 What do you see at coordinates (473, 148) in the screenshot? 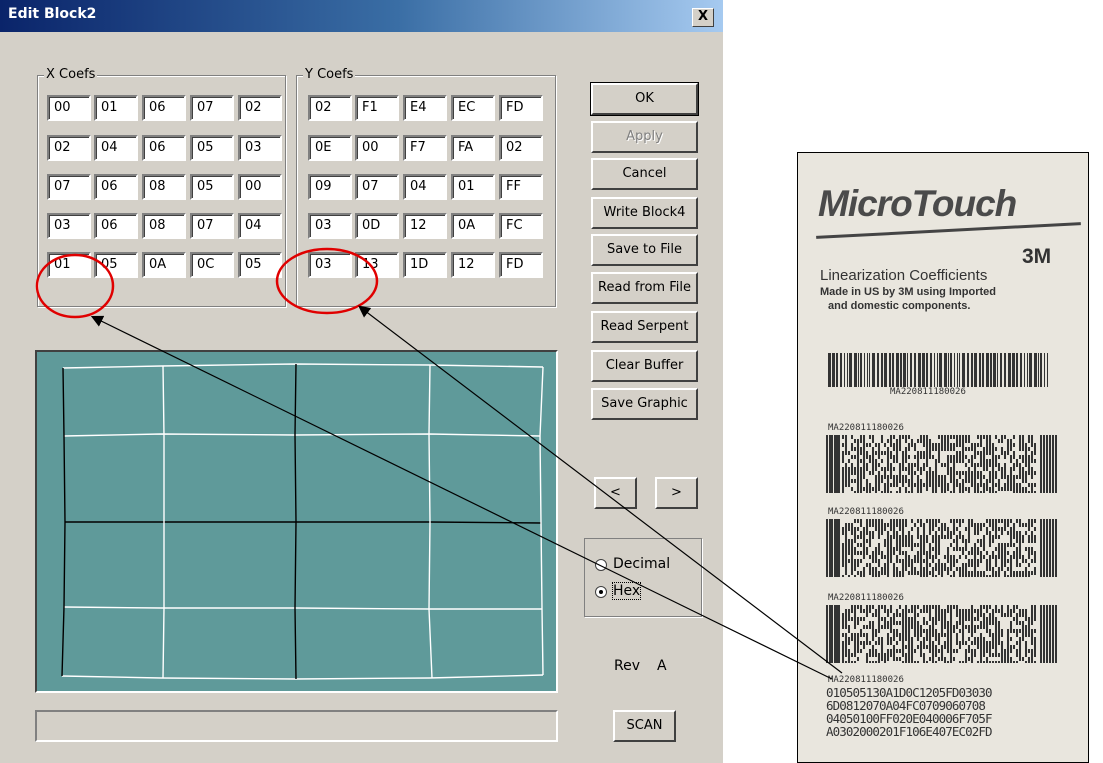
I see `y-coefs-cell: FA` at bounding box center [473, 148].